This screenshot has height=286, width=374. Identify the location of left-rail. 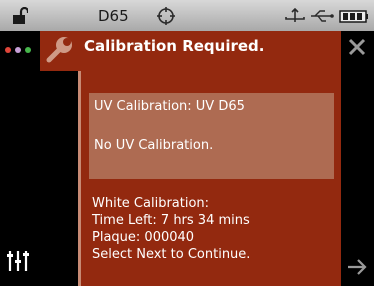
(20, 158).